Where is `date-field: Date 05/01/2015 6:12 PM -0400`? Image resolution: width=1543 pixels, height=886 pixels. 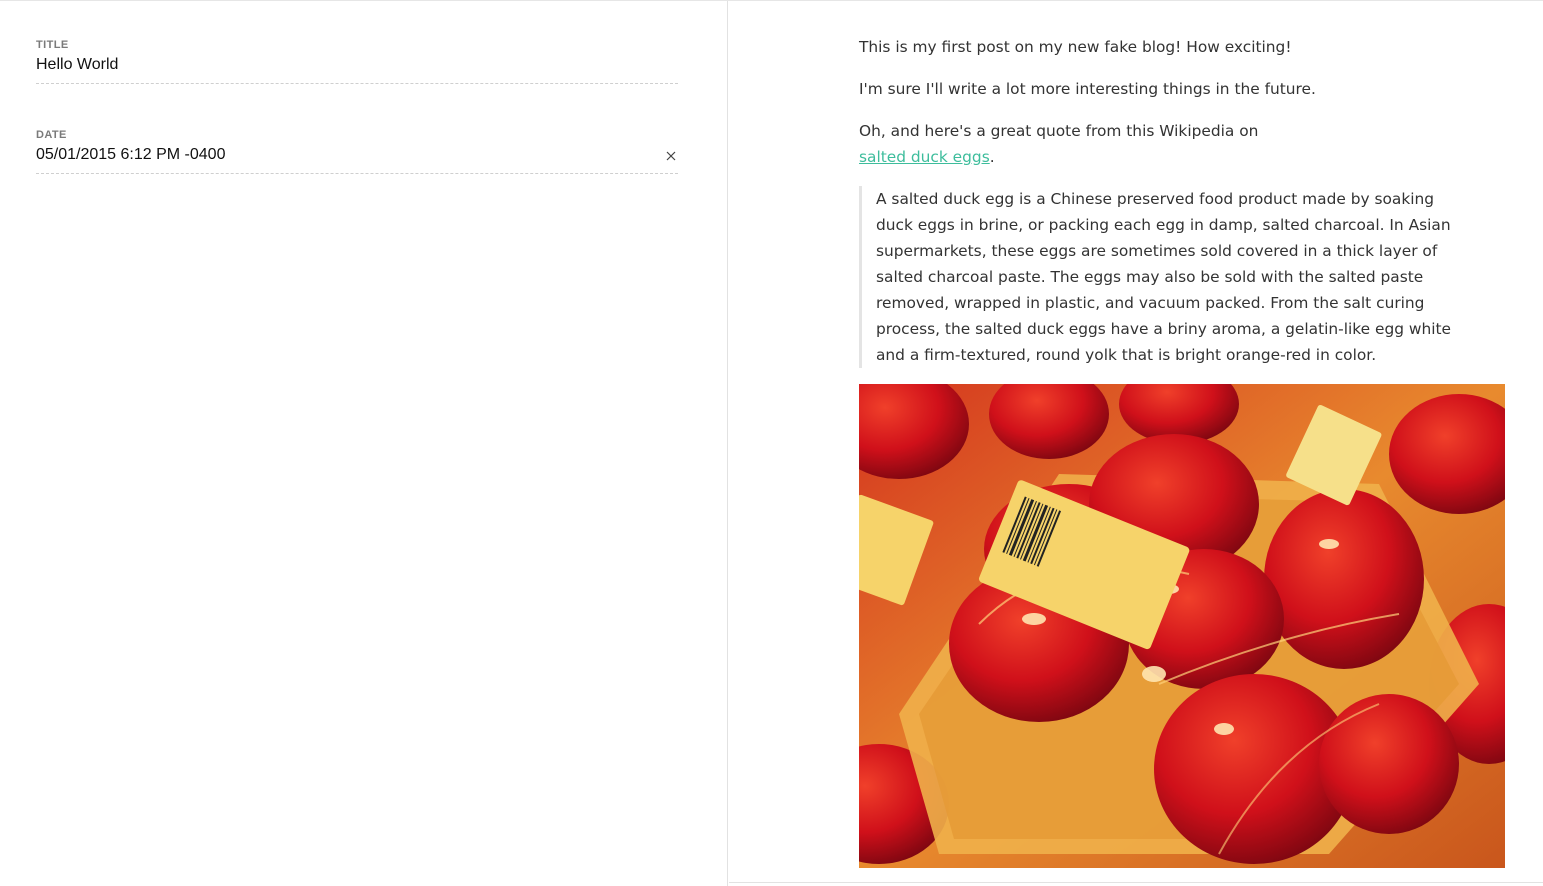 date-field: Date 05/01/2015 6:12 PM -0400 is located at coordinates (357, 150).